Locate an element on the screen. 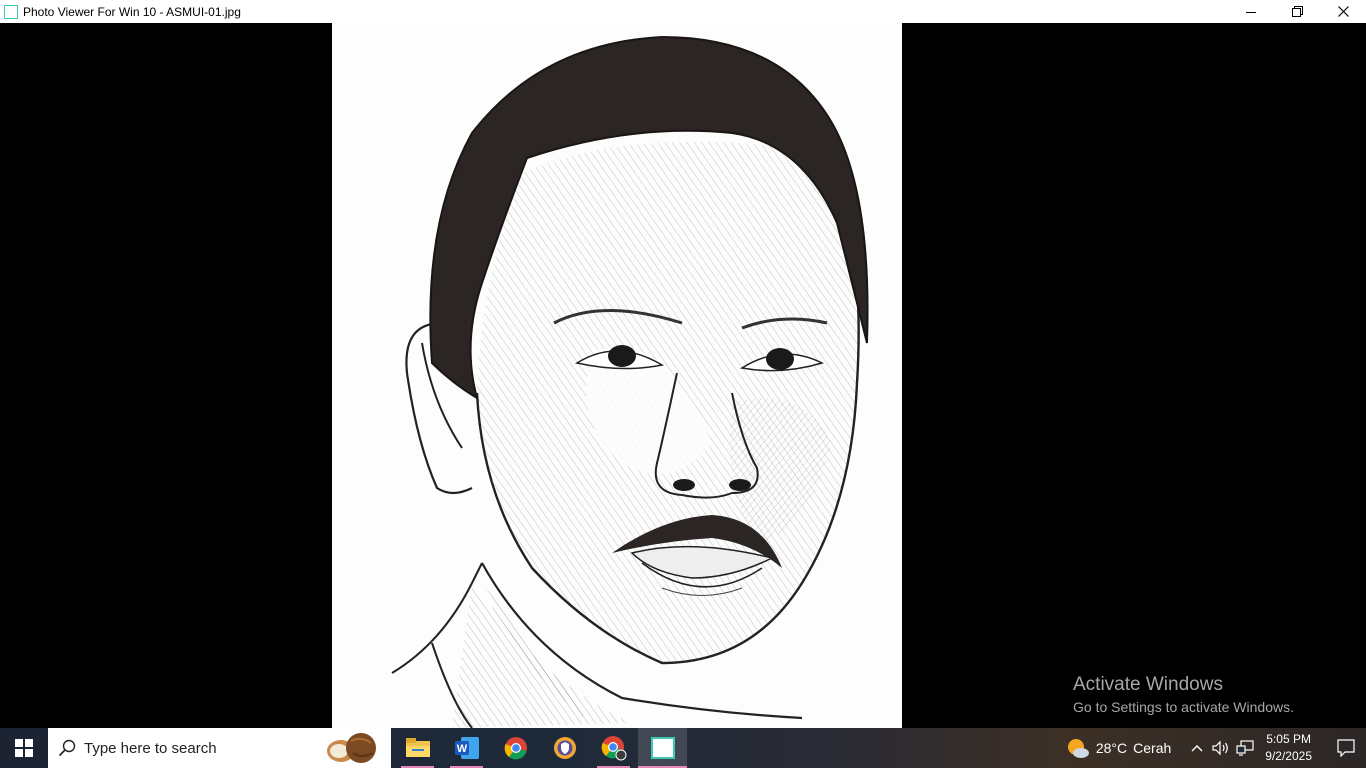 The height and width of the screenshot is (768, 1366). taskbar-pinned-apps: W is located at coordinates (540, 748).